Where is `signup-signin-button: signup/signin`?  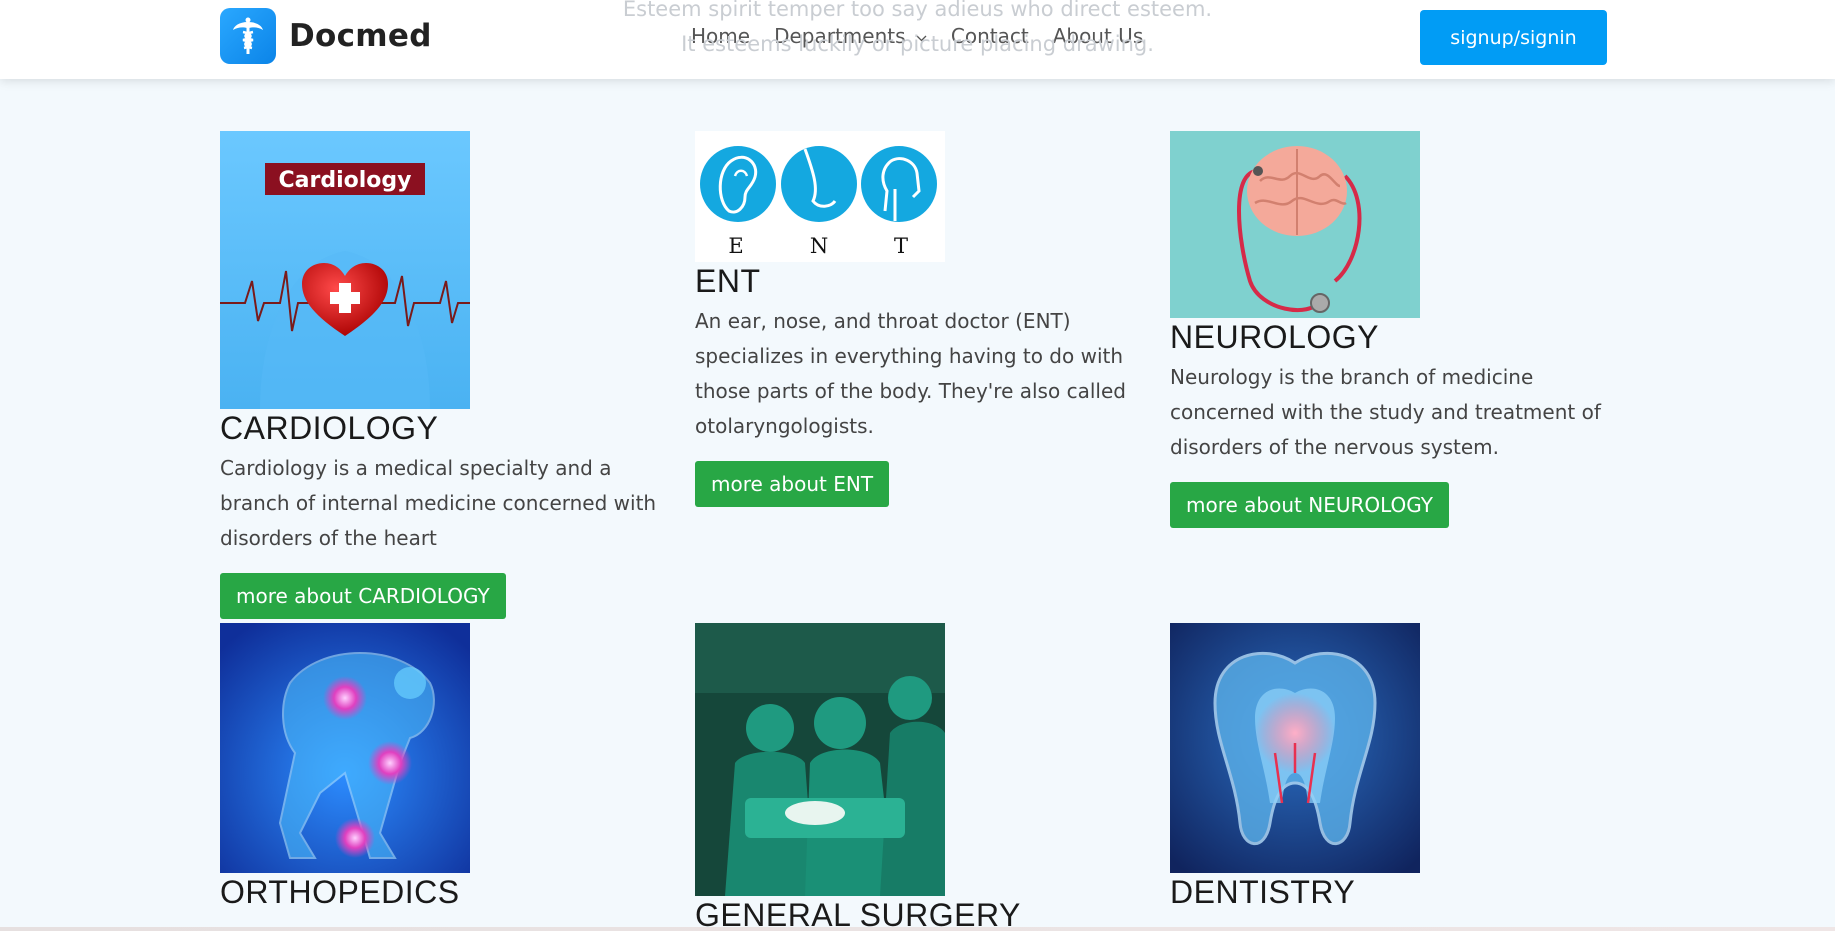
signup-signin-button: signup/signin is located at coordinates (1513, 37).